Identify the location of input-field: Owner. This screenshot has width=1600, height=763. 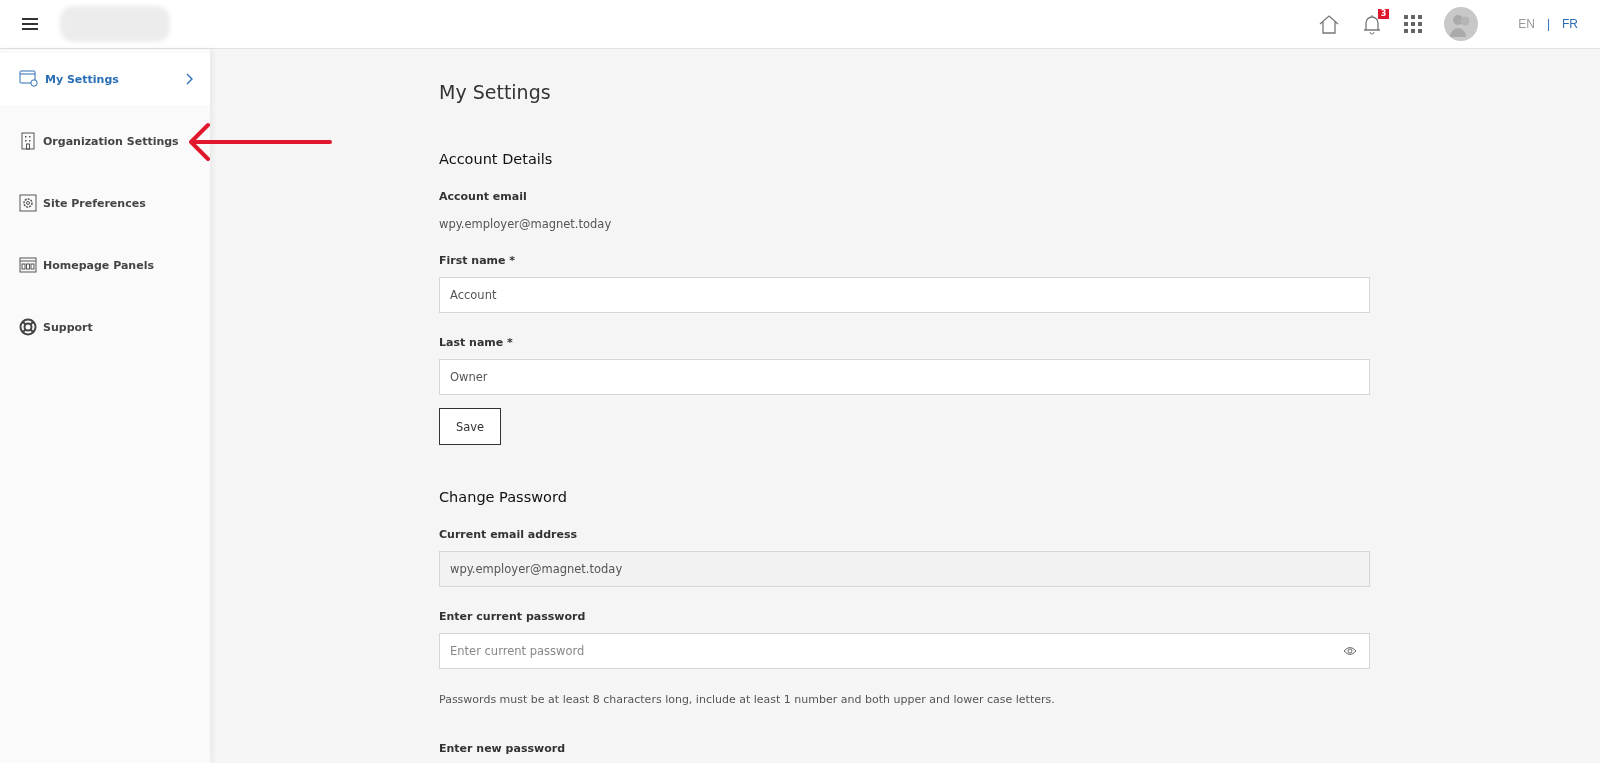
(904, 377).